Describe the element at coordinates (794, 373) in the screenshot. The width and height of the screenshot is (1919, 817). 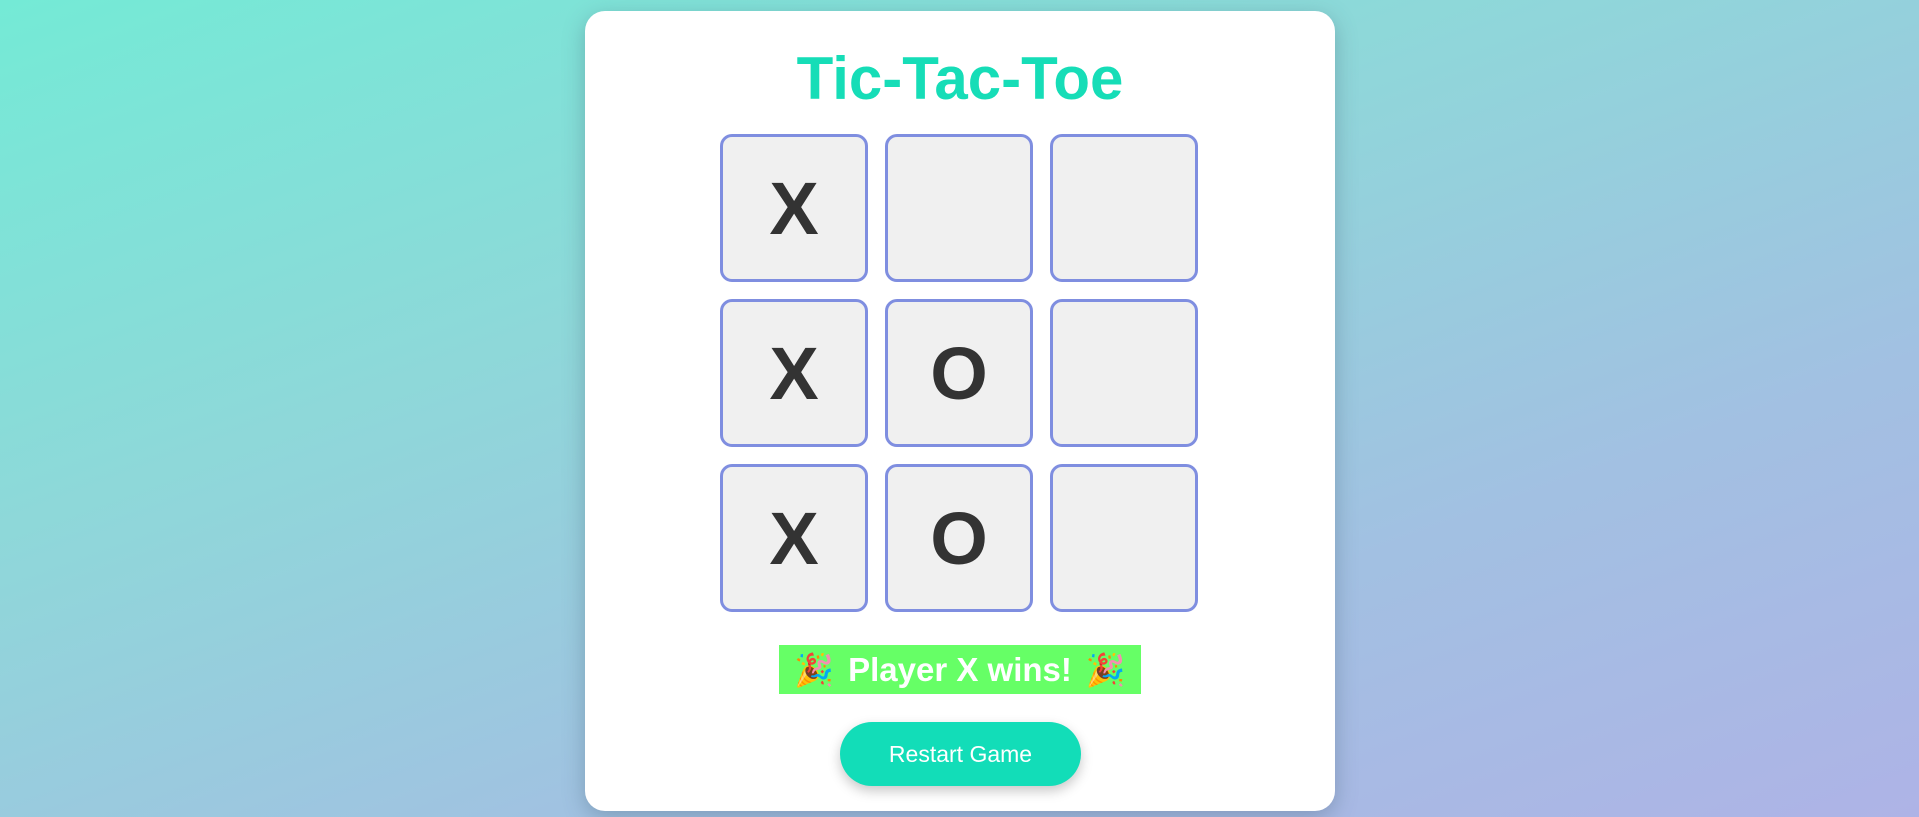
I see `board-cell-r2-c1: X` at that location.